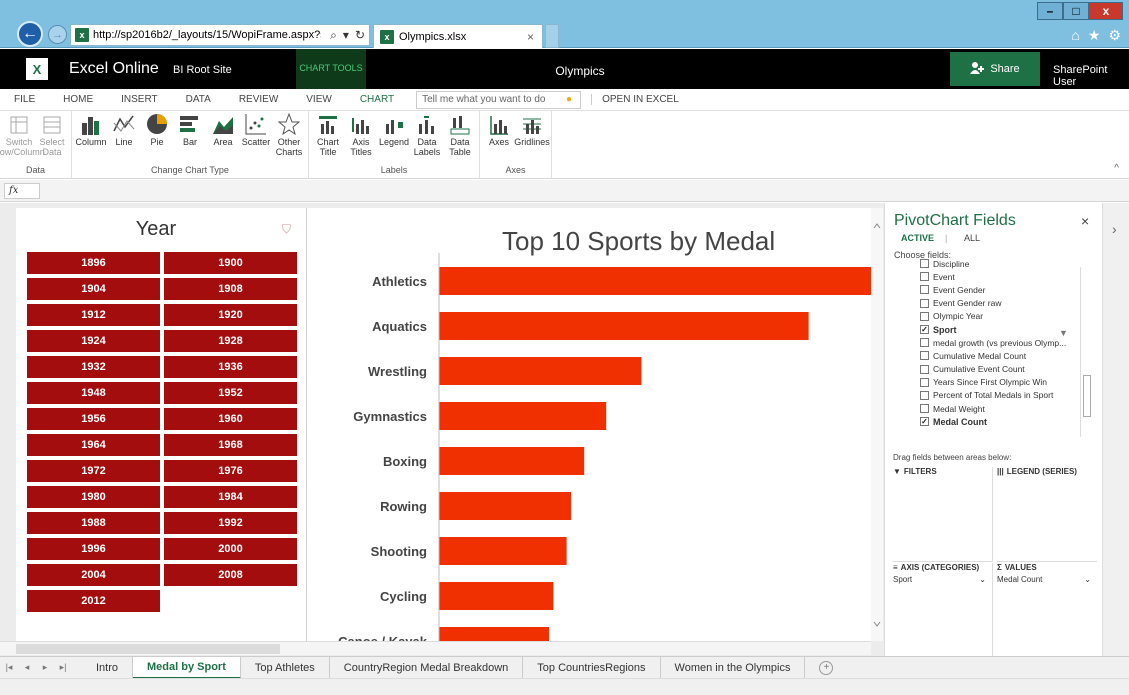  Describe the element at coordinates (458, 36) in the screenshot. I see `browser-tab: x Olympics.xlsx ×` at that location.